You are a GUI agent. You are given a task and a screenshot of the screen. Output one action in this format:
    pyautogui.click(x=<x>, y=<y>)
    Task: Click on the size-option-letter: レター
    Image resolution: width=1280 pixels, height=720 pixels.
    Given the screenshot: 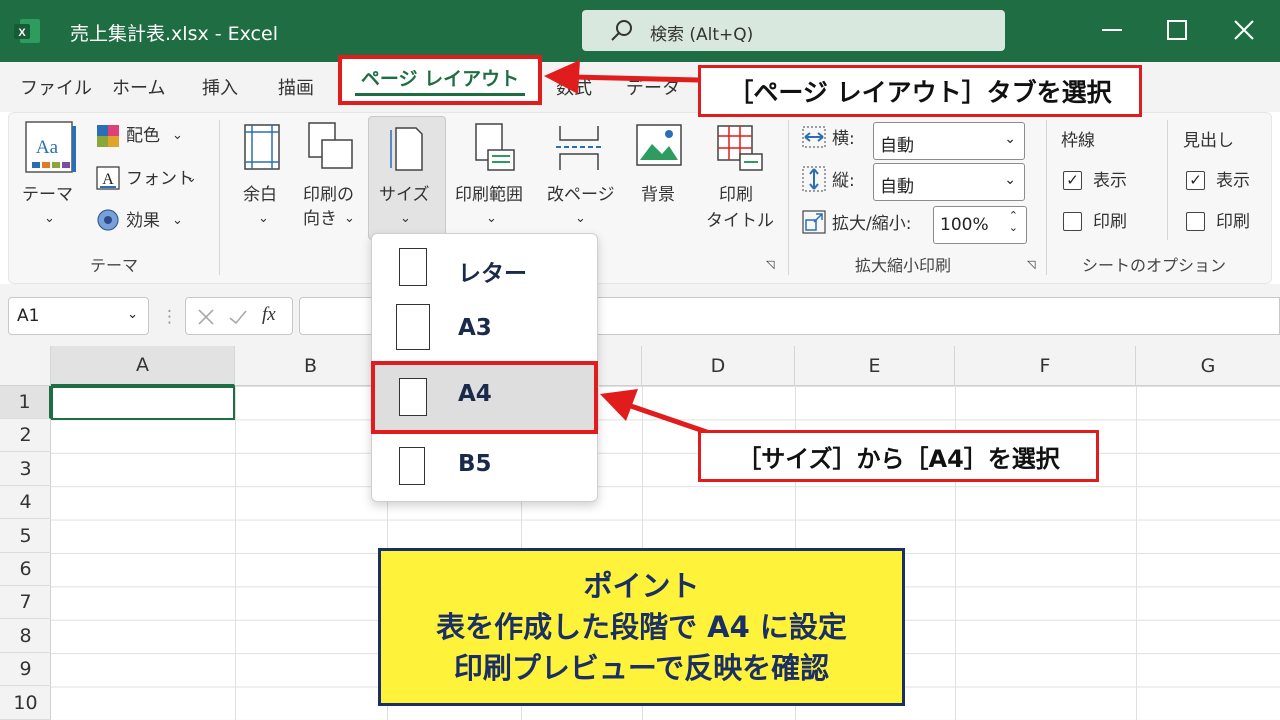 What is the action you would take?
    pyautogui.click(x=485, y=267)
    